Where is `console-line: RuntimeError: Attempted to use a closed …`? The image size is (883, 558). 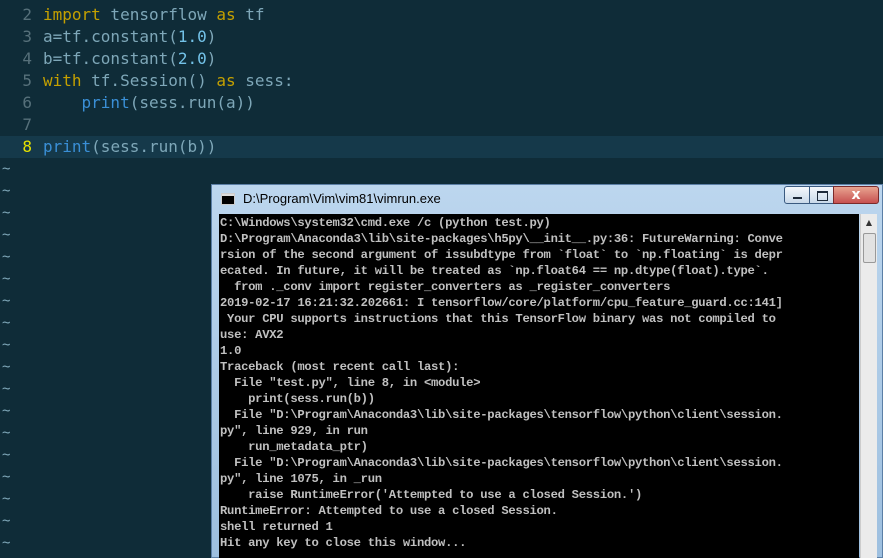 console-line: RuntimeError: Attempted to use a closed … is located at coordinates (389, 511).